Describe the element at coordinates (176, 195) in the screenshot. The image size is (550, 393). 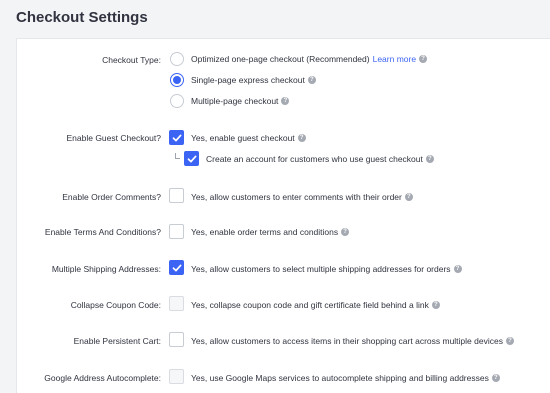
I see `order-comments-checkbox` at that location.